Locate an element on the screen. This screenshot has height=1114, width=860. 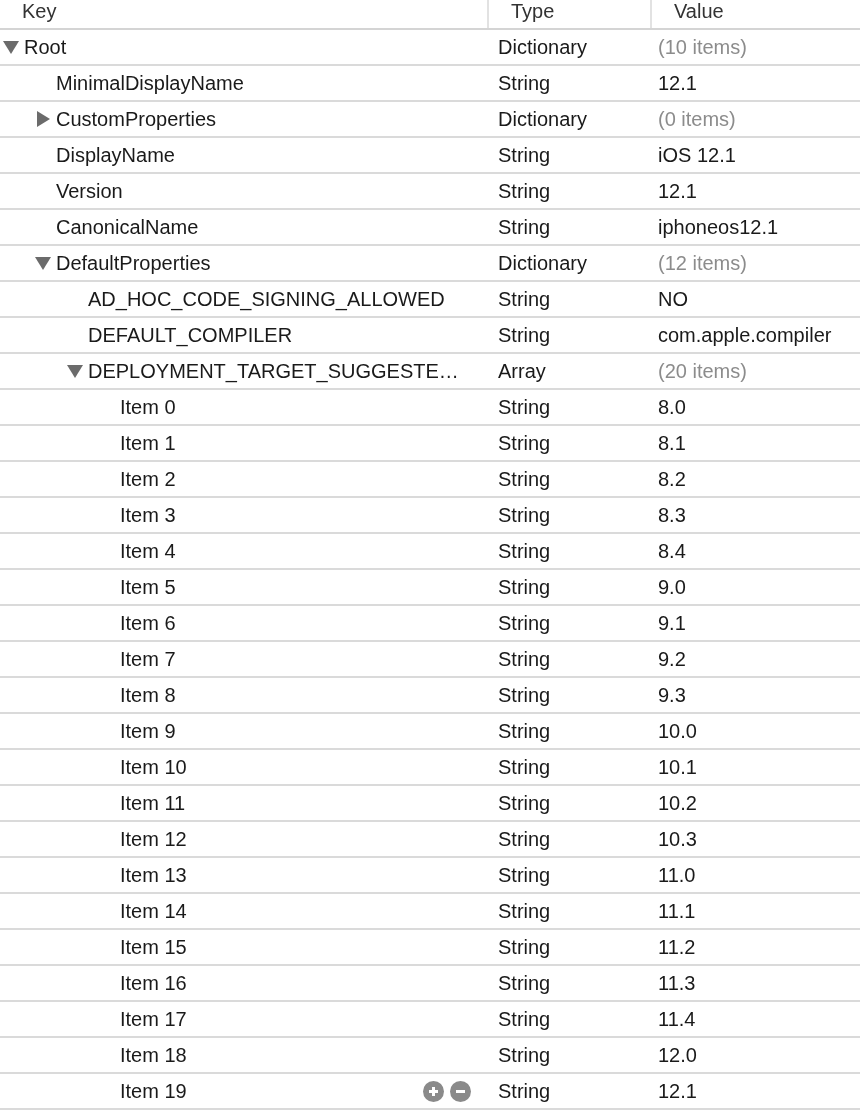
key-text: MinimalDisplayName is located at coordinates (150, 83).